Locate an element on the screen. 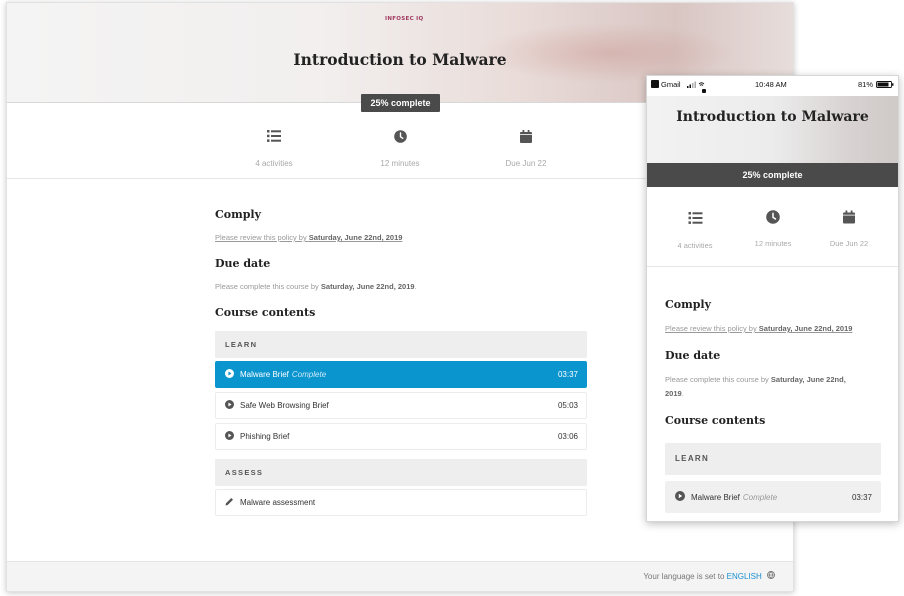  status-app-name: Gmail is located at coordinates (671, 84).